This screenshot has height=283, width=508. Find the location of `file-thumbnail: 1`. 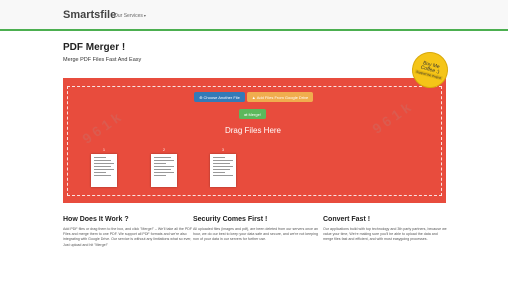

file-thumbnail: 1 is located at coordinates (104, 167).